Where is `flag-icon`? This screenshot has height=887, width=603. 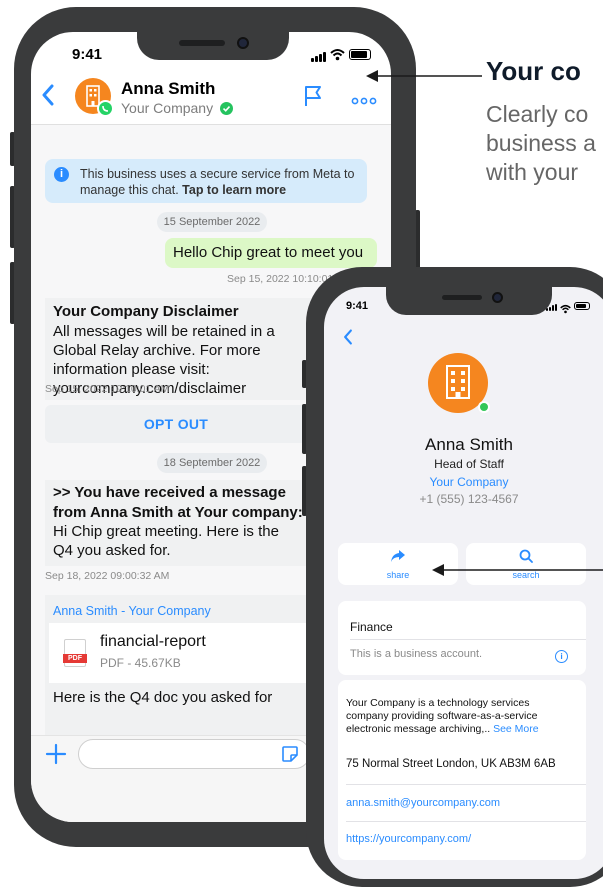 flag-icon is located at coordinates (313, 98).